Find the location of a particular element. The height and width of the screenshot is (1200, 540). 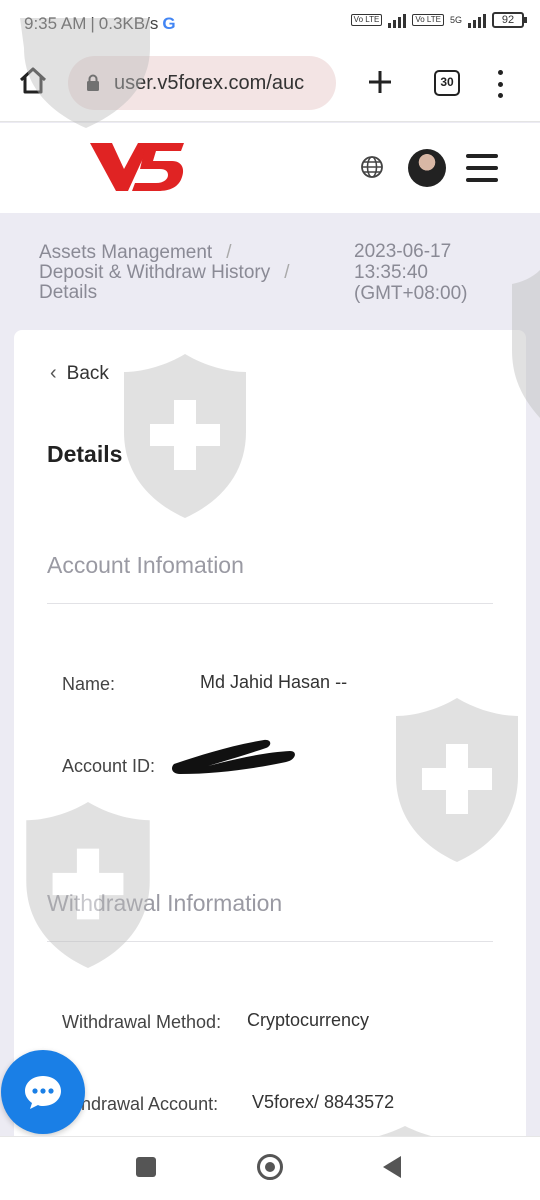

network-type: 5G is located at coordinates (455, 20).